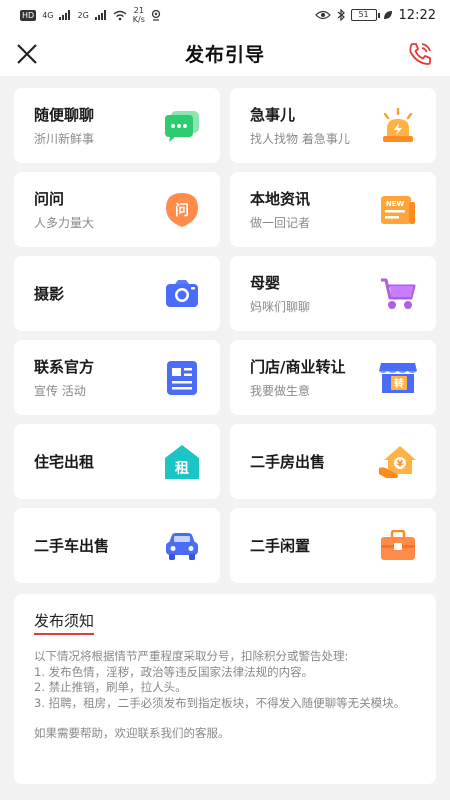  I want to click on card-title: 问问, so click(49, 199).